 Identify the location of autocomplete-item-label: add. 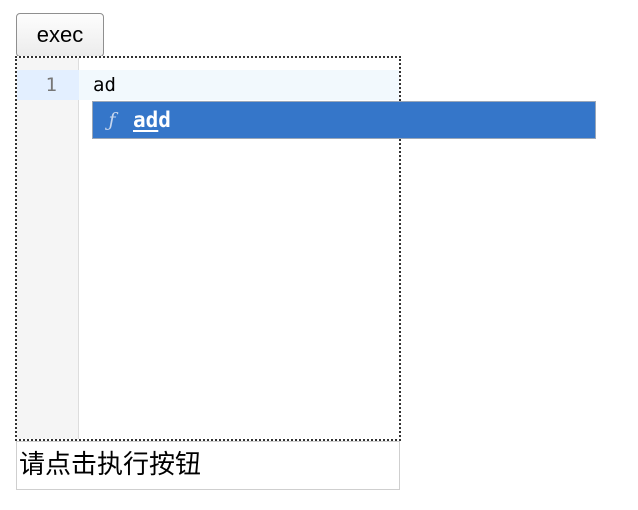
(152, 120).